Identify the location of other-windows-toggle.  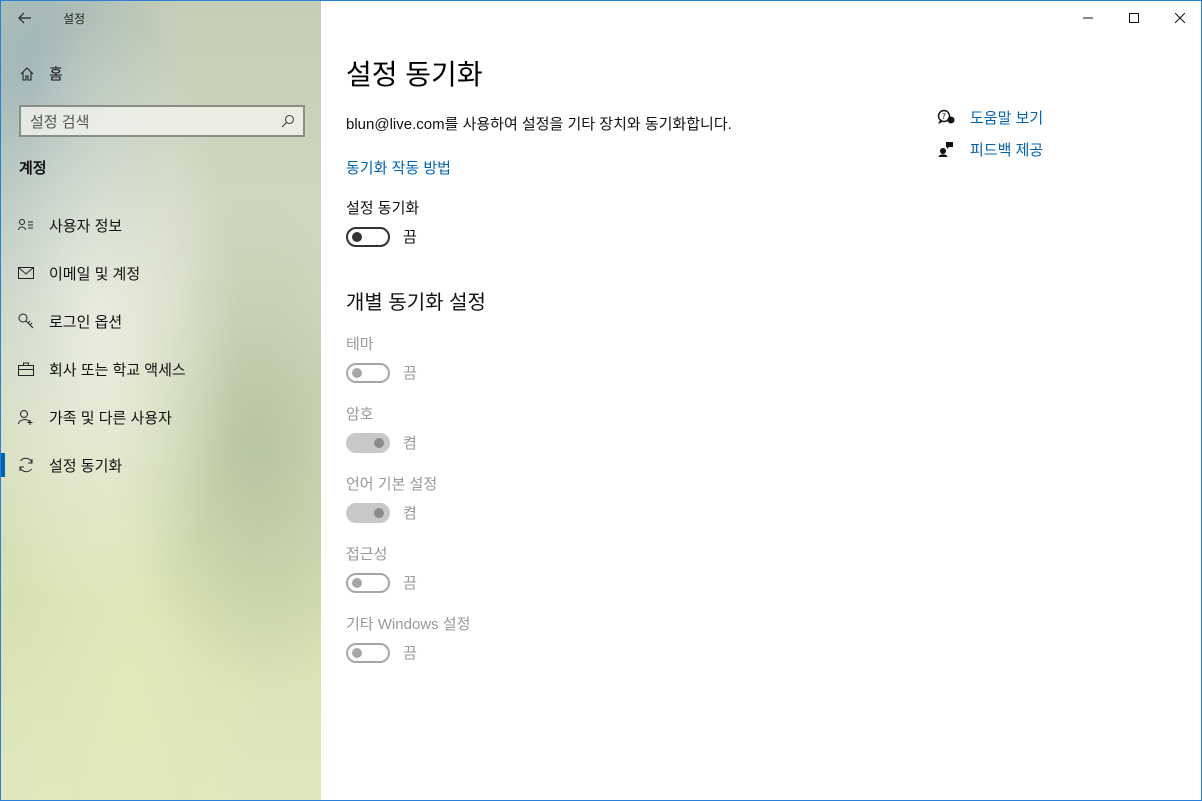
(368, 652).